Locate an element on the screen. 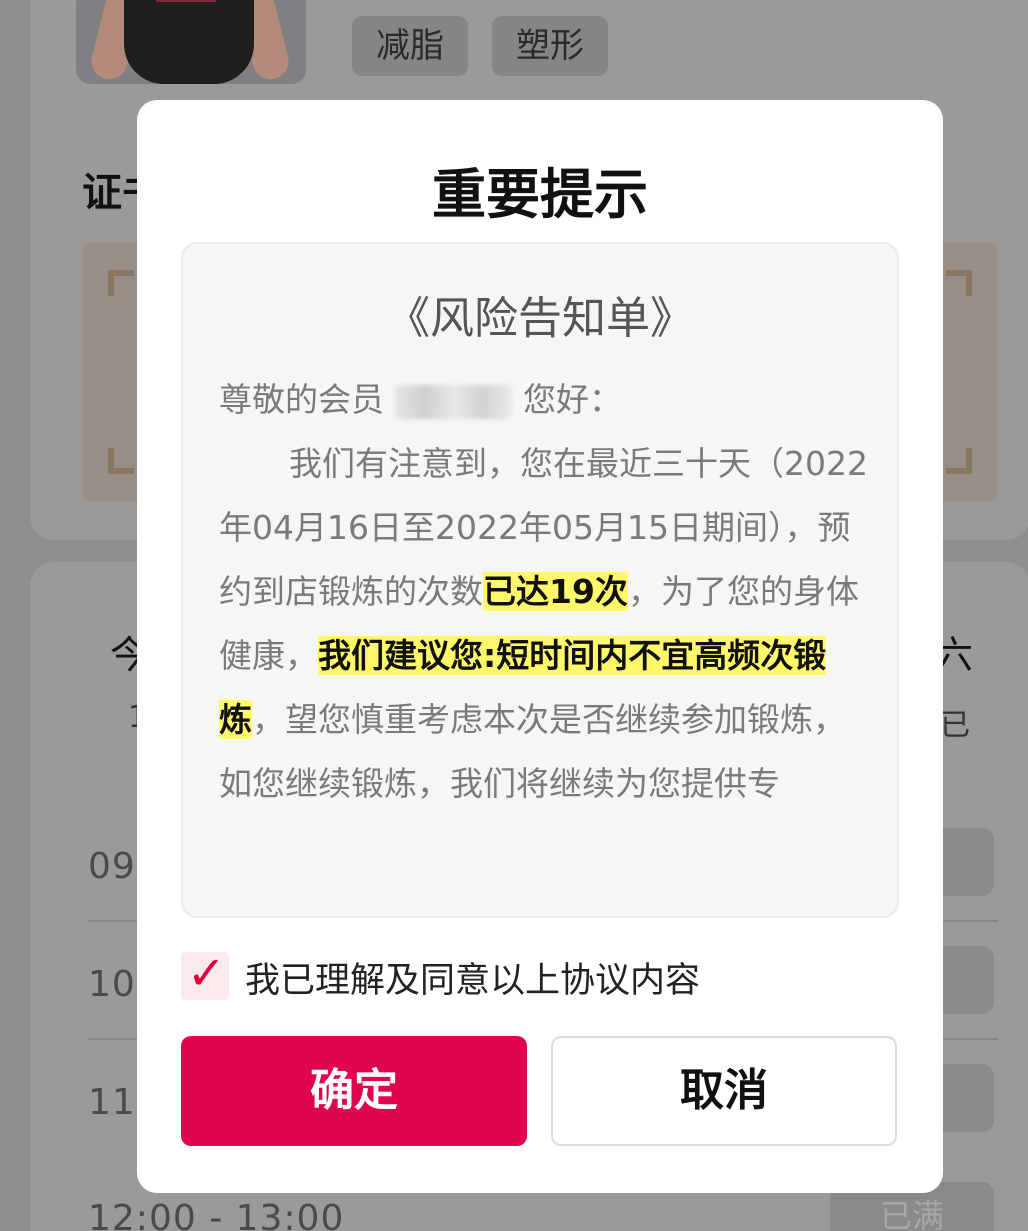 This screenshot has width=1028, height=1231. greeting-line: 尊敬的会员 您好： is located at coordinates (544, 400).